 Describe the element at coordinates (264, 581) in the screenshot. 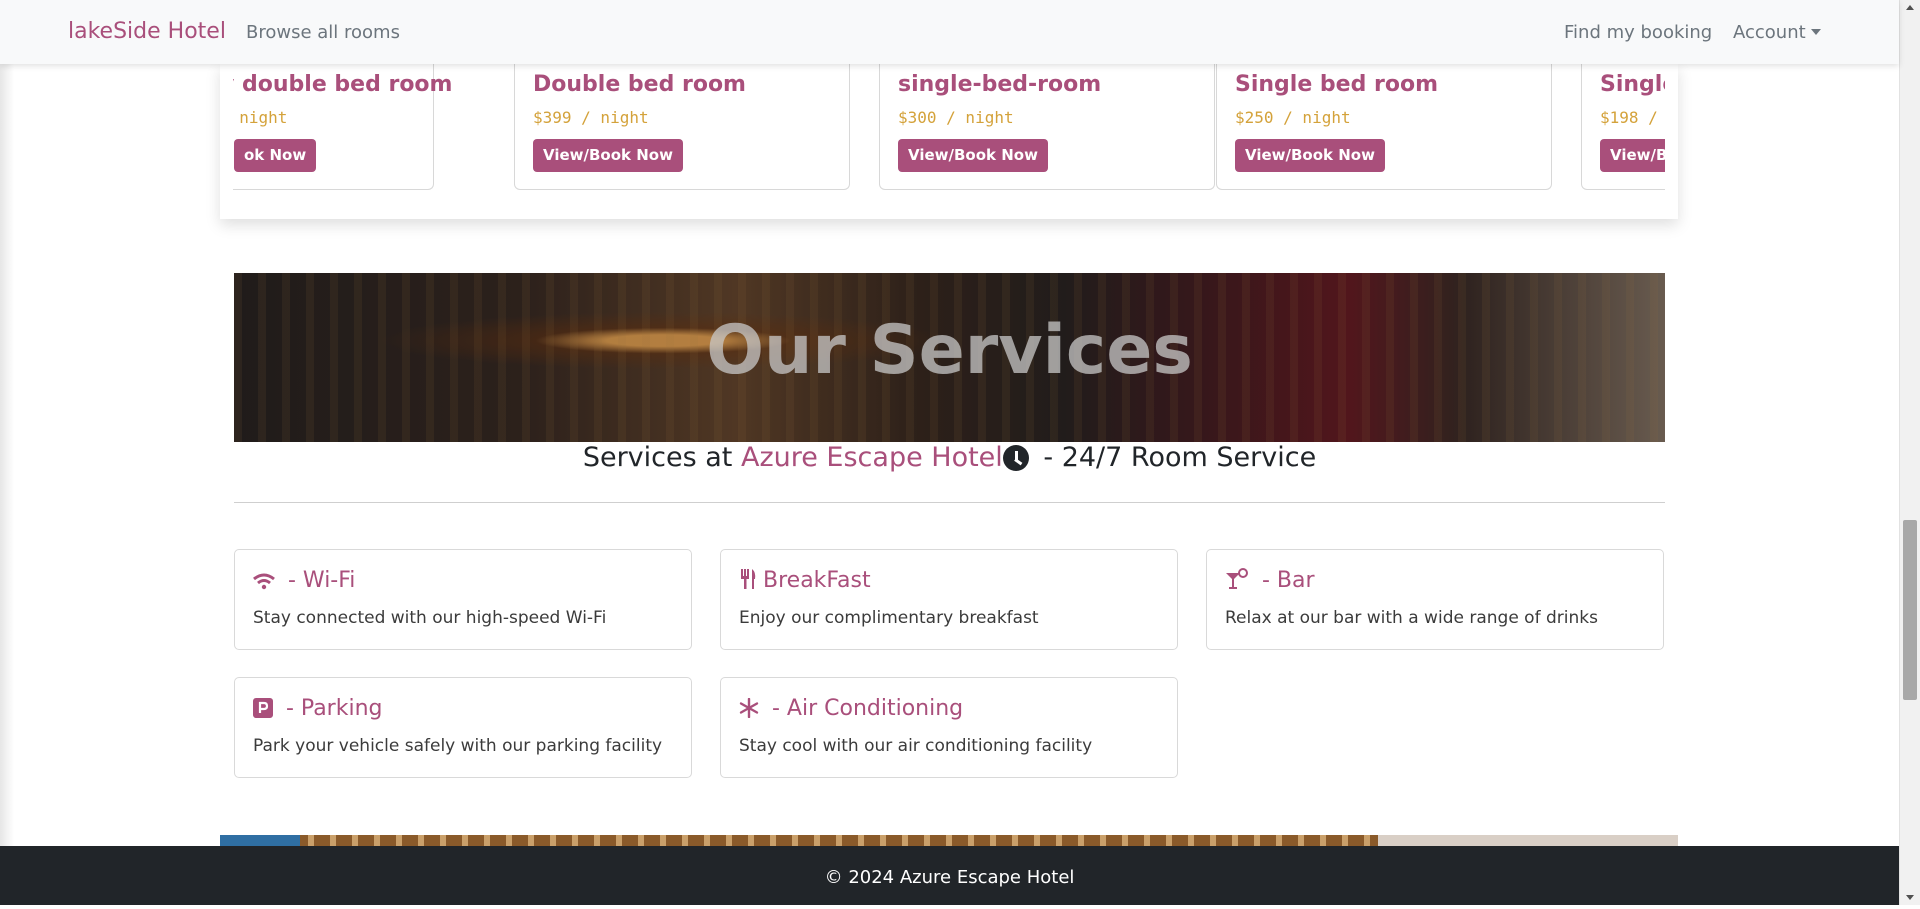

I see `wifi-icon` at that location.